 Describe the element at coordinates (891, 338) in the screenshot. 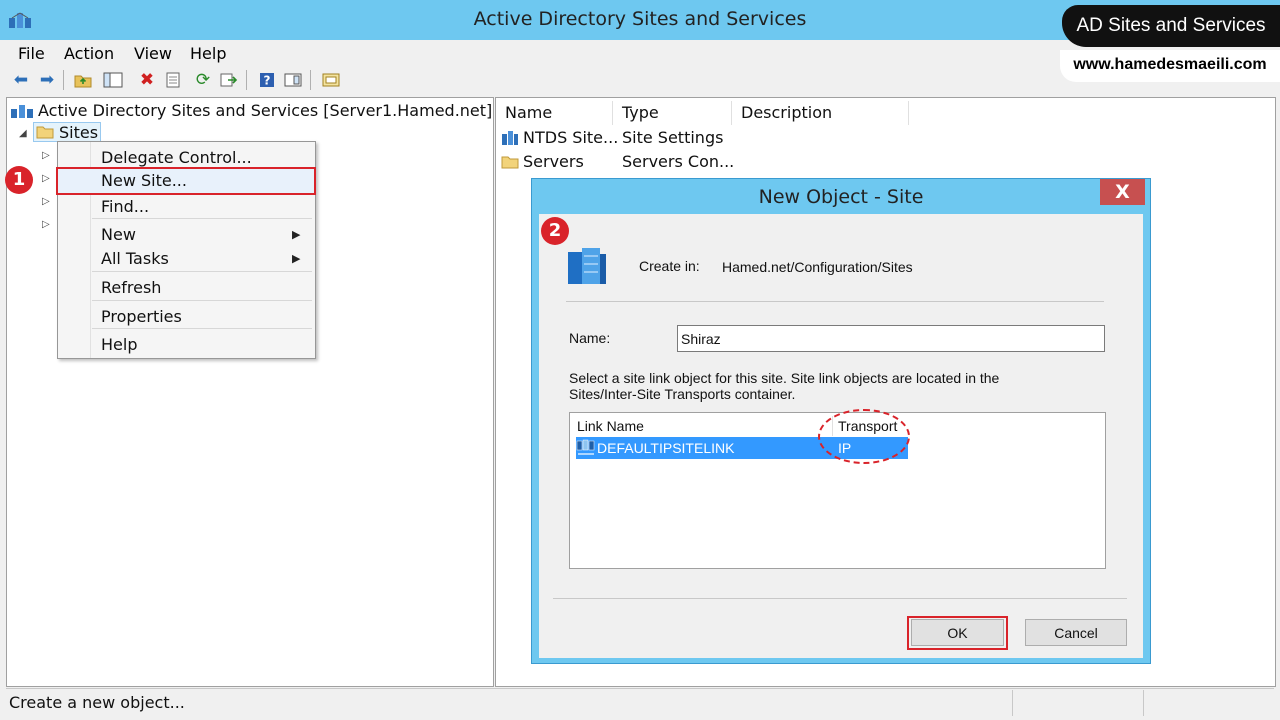

I see `site-name-input` at that location.